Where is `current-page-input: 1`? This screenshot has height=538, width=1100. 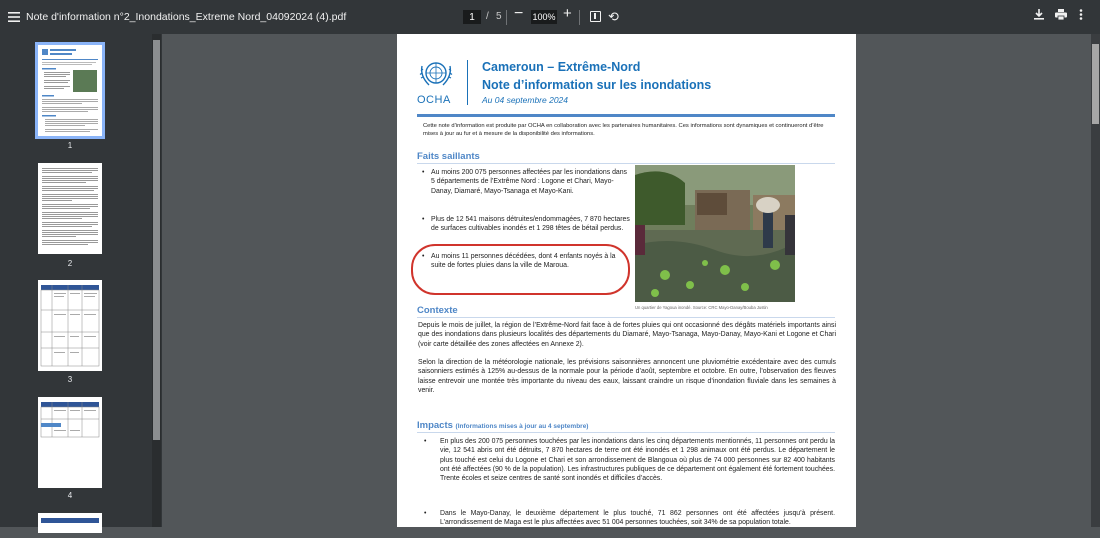 current-page-input: 1 is located at coordinates (472, 17).